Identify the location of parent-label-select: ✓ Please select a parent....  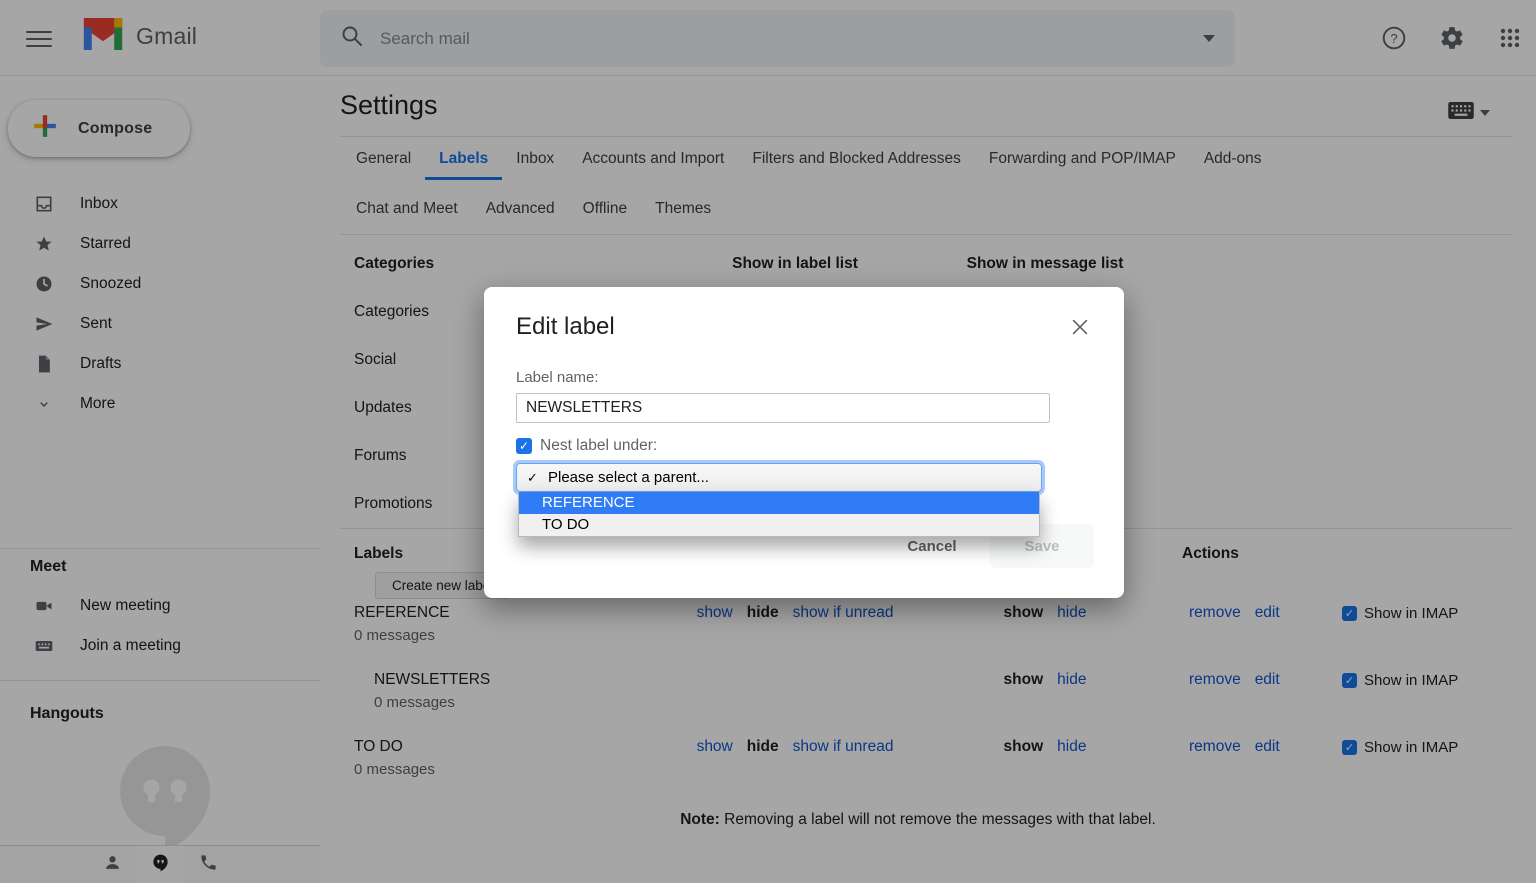
(779, 477).